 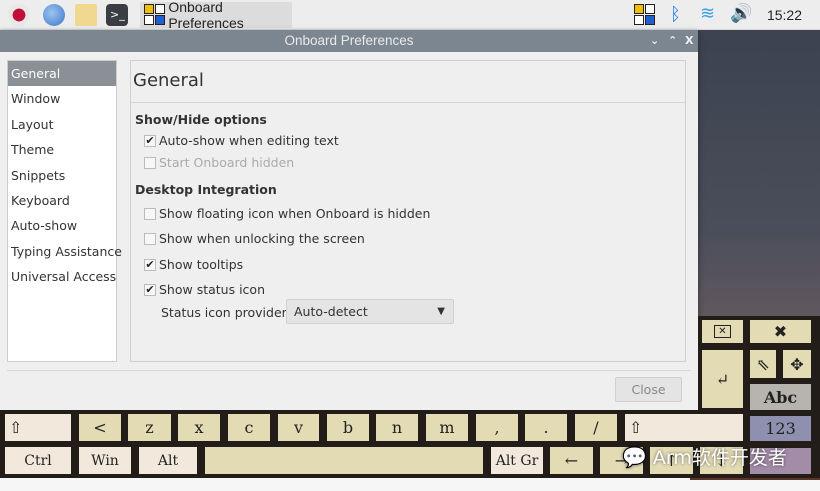 What do you see at coordinates (741, 13) in the screenshot?
I see `volume-icon: 🔊` at bounding box center [741, 13].